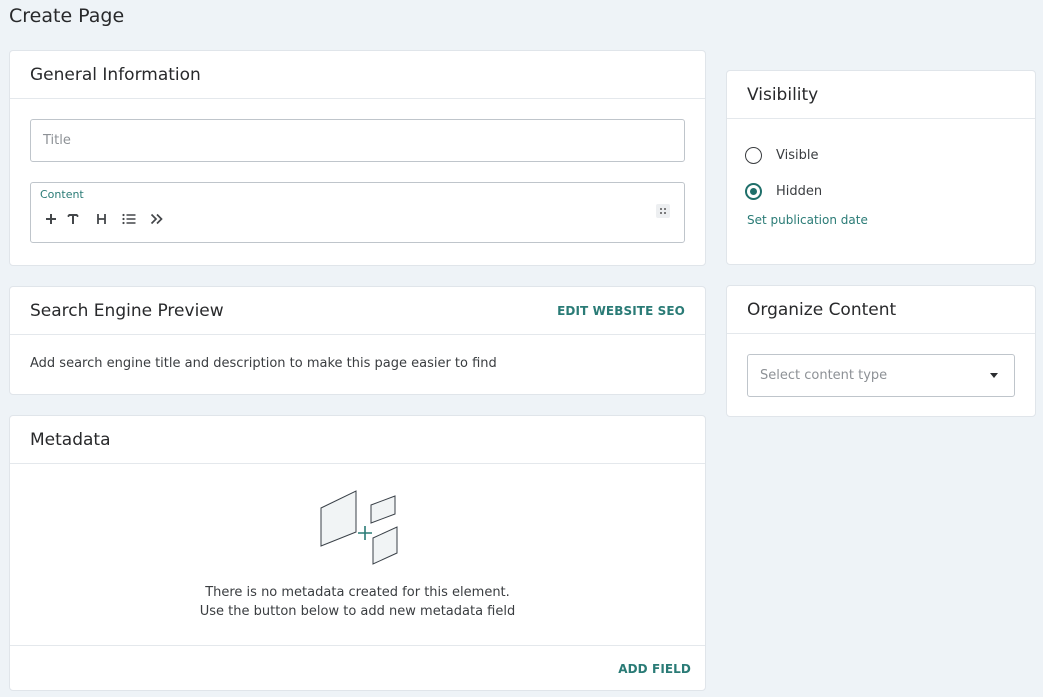  Describe the element at coordinates (70, 439) in the screenshot. I see `metadata-title: Metadata` at that location.